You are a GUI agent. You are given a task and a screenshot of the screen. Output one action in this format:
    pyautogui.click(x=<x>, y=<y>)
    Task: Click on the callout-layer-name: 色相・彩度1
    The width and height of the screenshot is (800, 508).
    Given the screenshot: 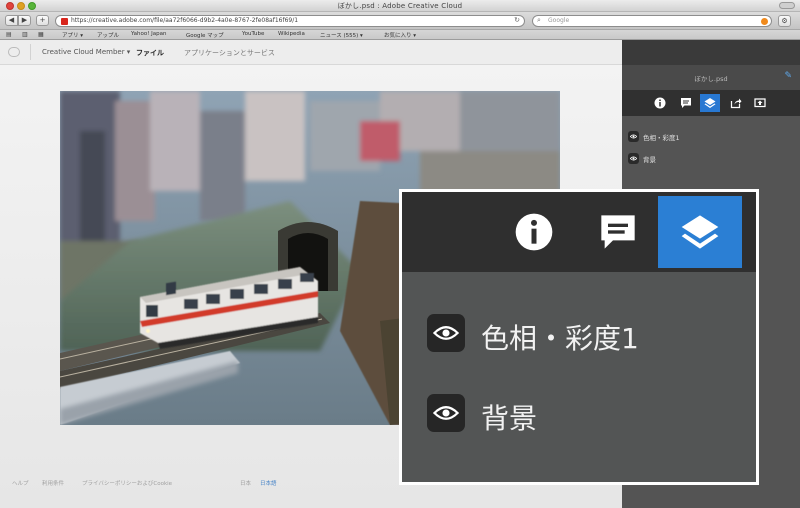 What is the action you would take?
    pyautogui.click(x=560, y=338)
    